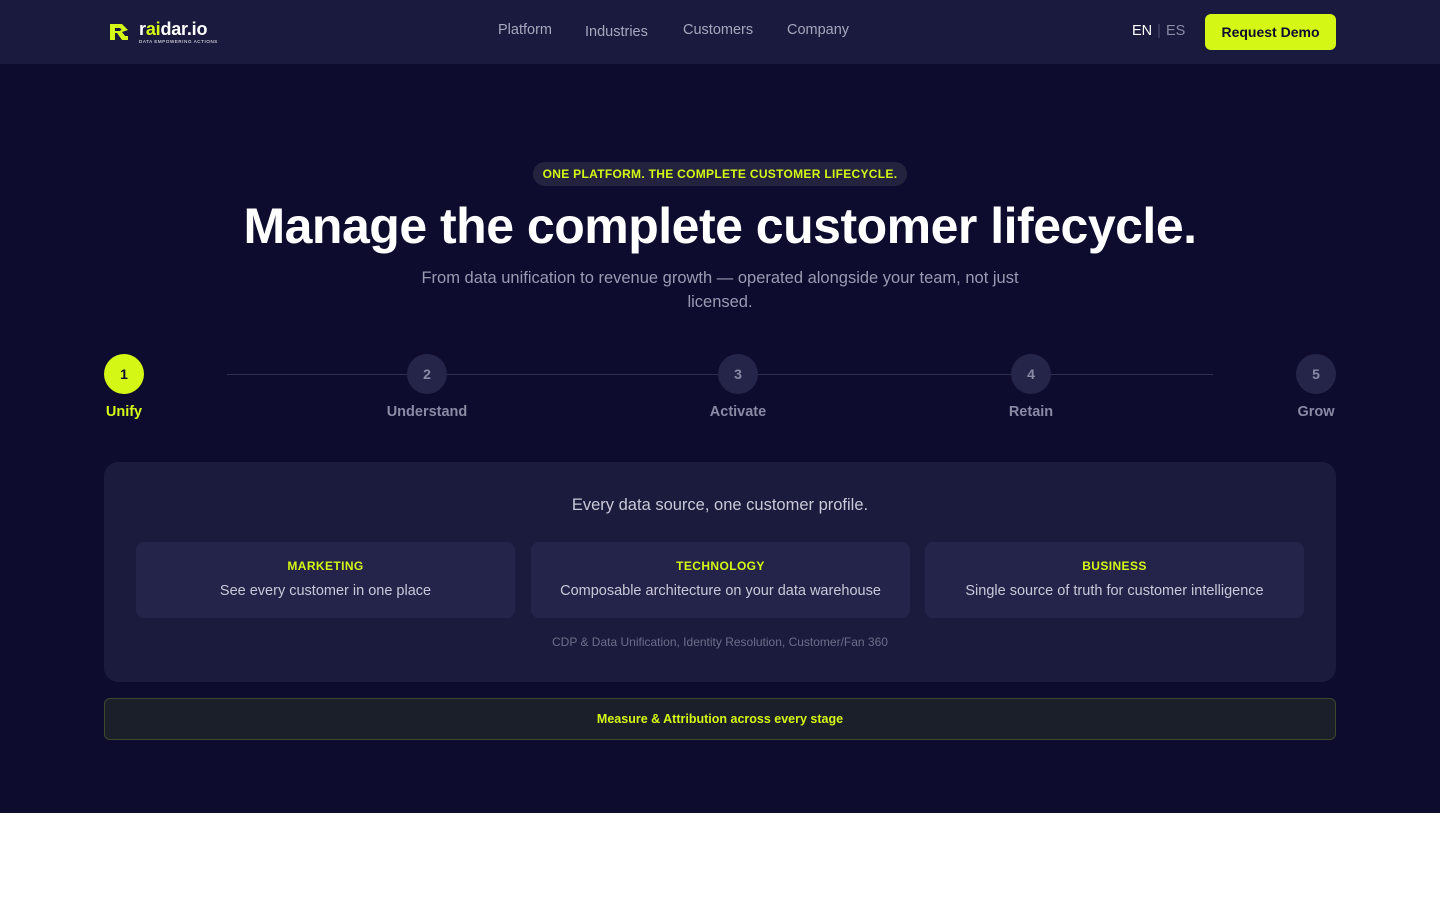 Image resolution: width=1440 pixels, height=900 pixels. I want to click on step-number: 3, so click(738, 374).